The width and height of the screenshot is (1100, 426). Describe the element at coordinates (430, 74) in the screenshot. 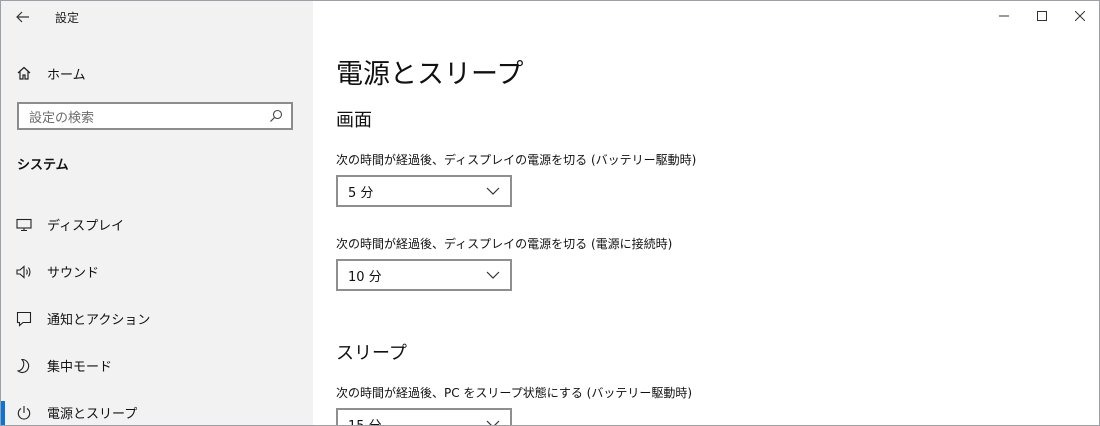

I see `page-title: 電源とスリープ` at that location.